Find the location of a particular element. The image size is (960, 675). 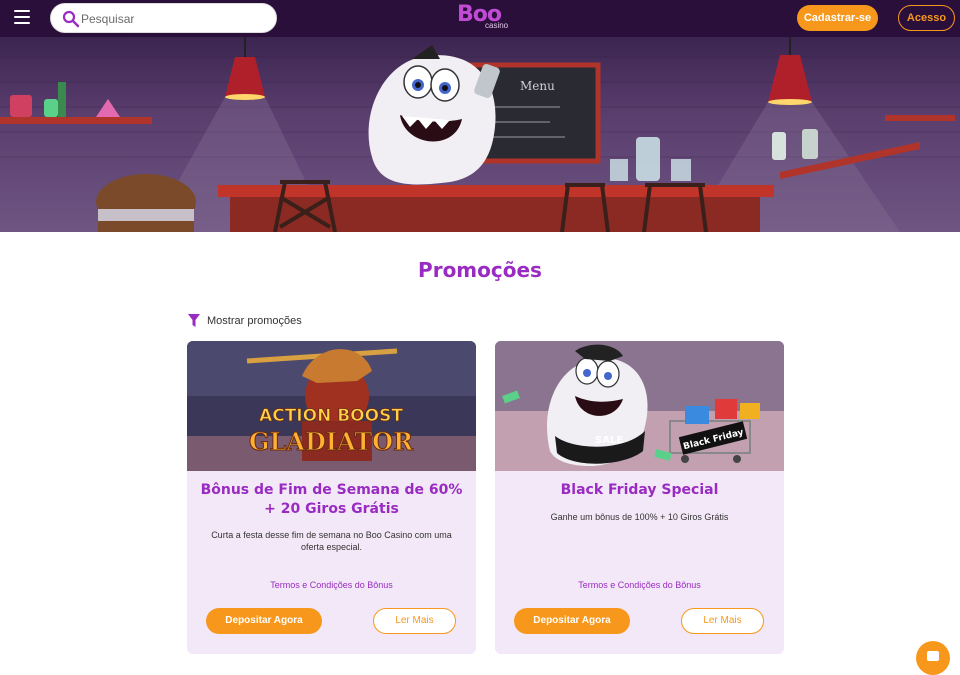

filter-label: Mostrar promoções is located at coordinates (254, 321).